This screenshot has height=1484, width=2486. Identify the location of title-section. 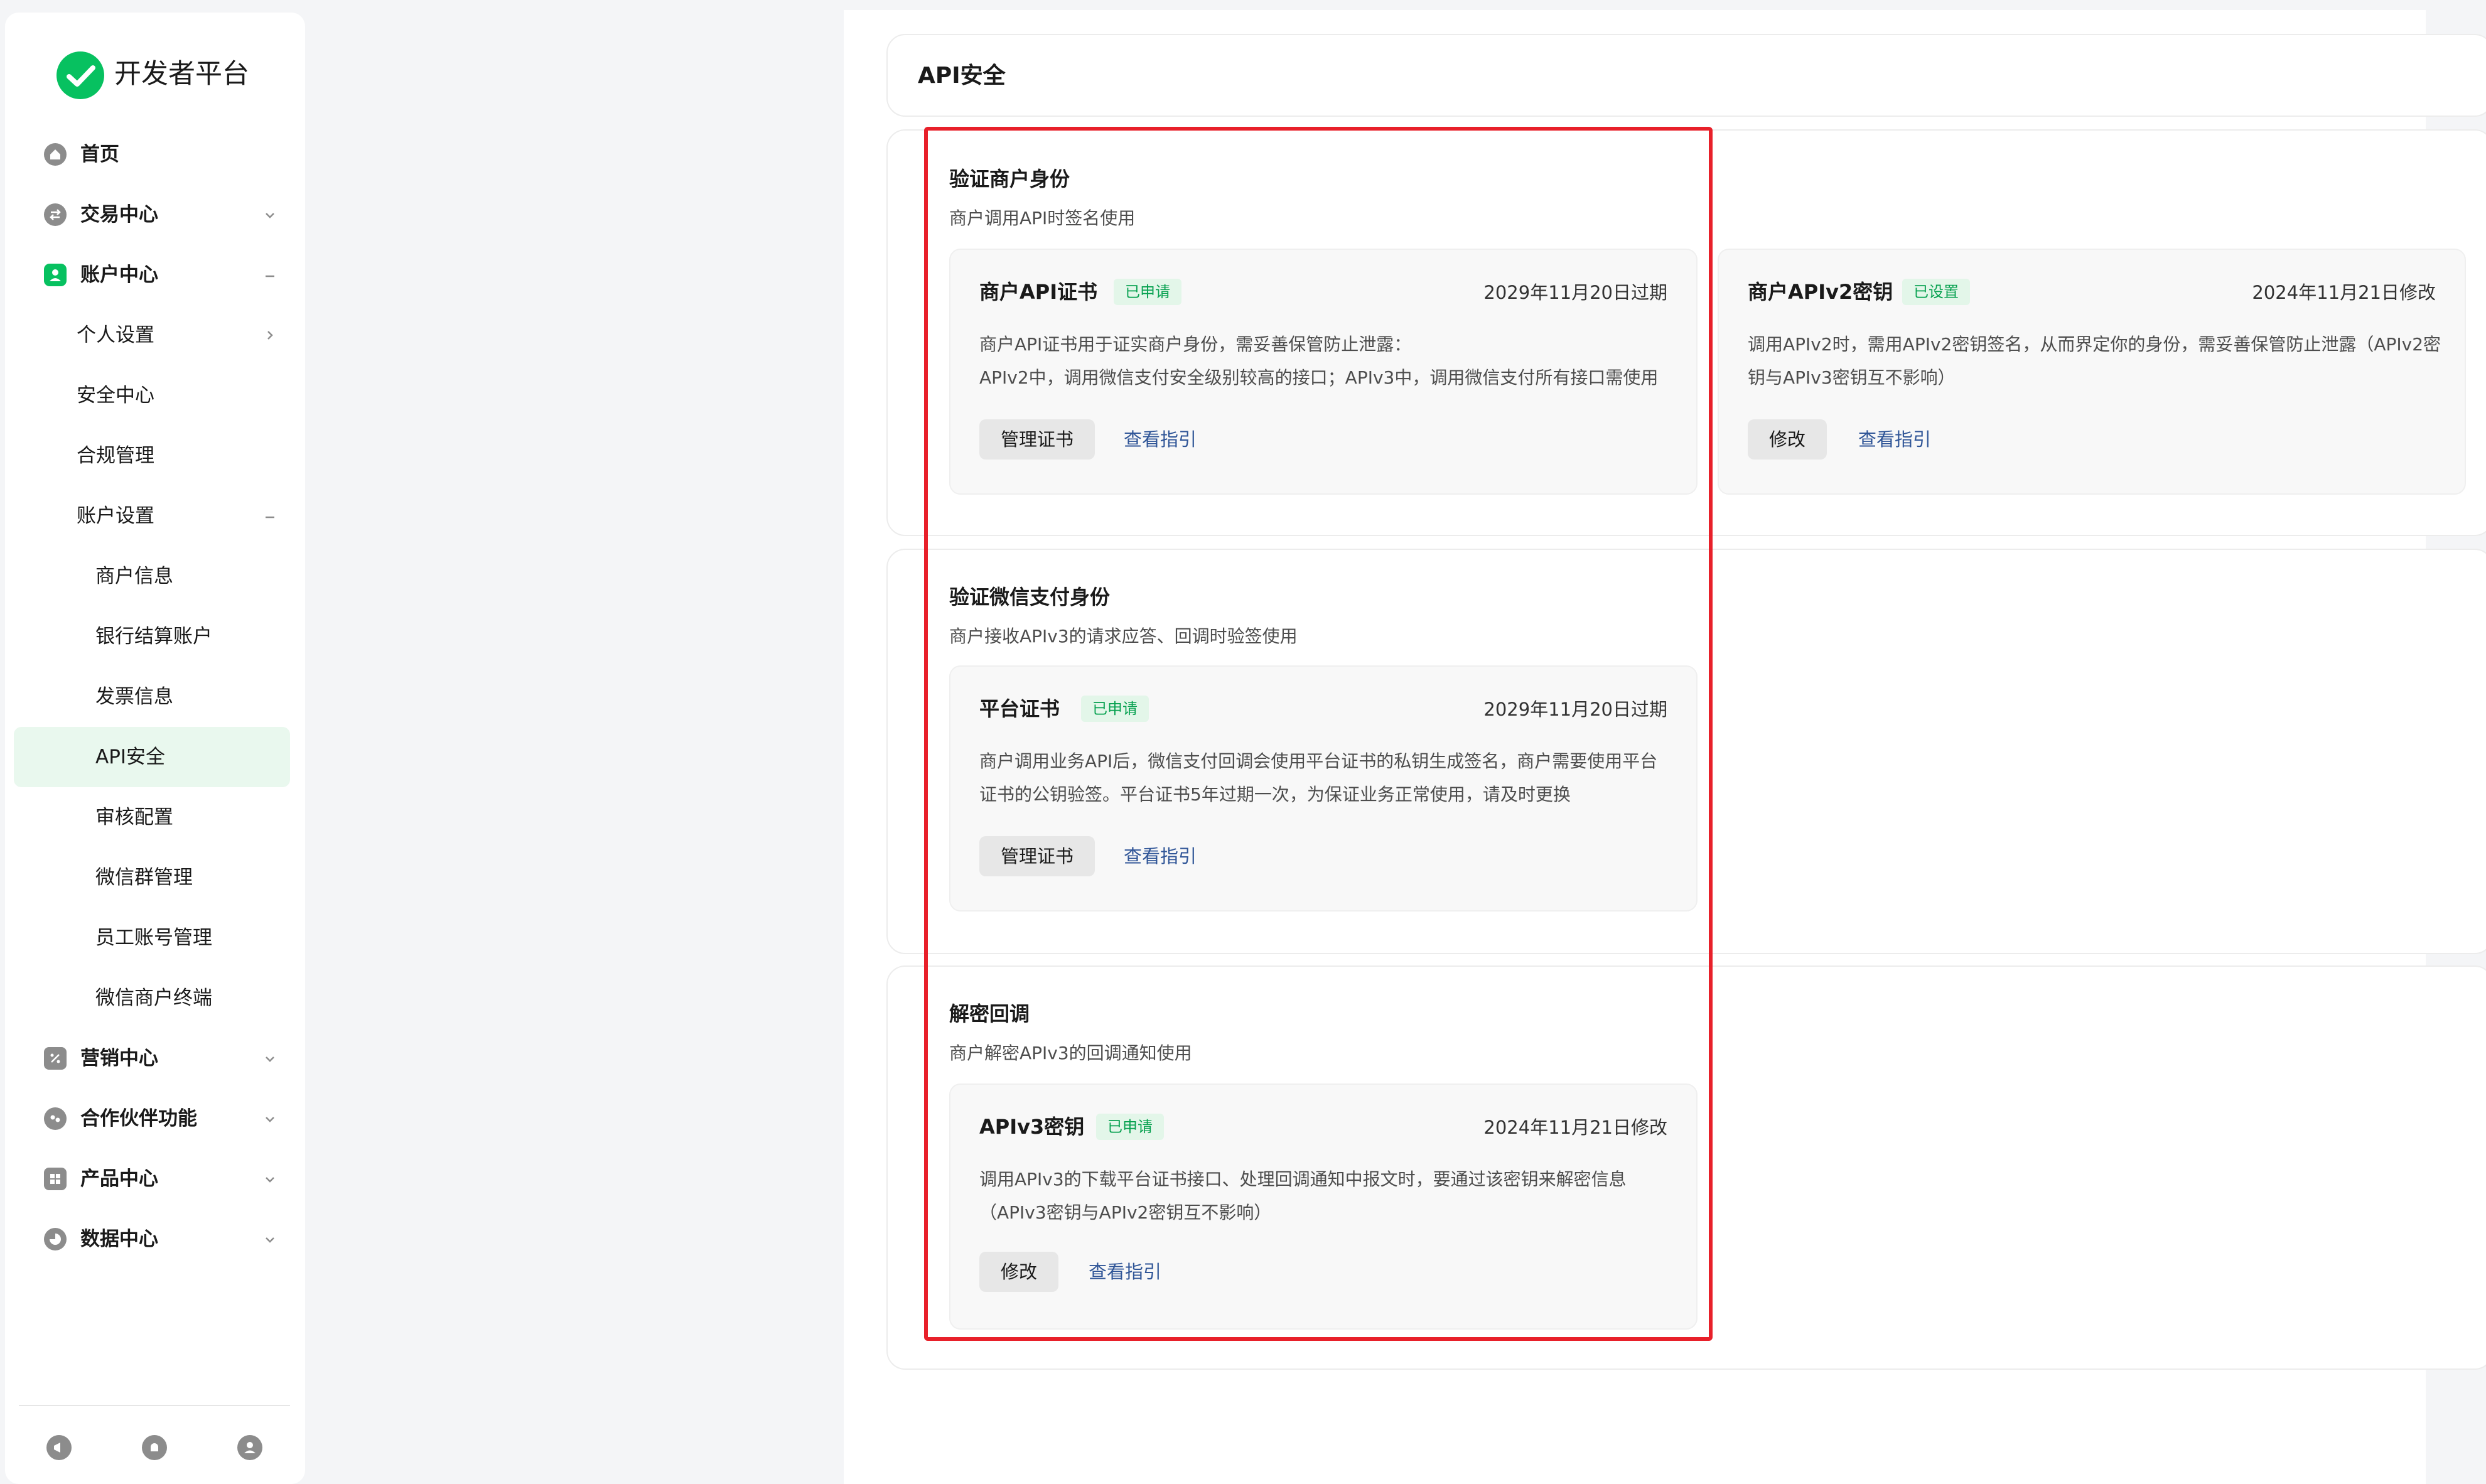
(1686, 75).